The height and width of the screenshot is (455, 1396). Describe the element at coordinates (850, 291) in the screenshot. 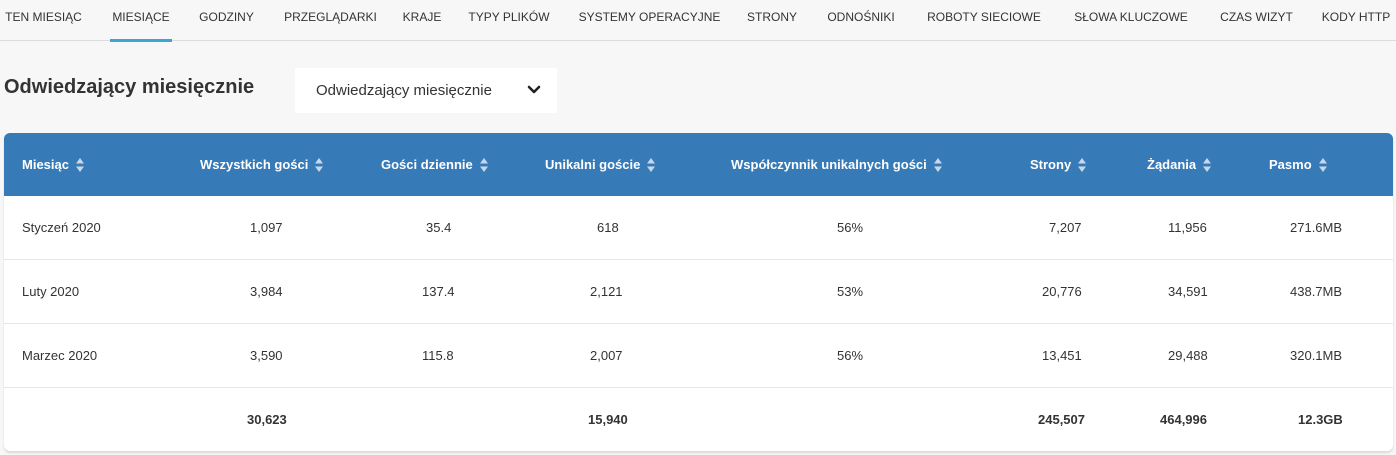

I see `cell-unique-ratio: 53%` at that location.